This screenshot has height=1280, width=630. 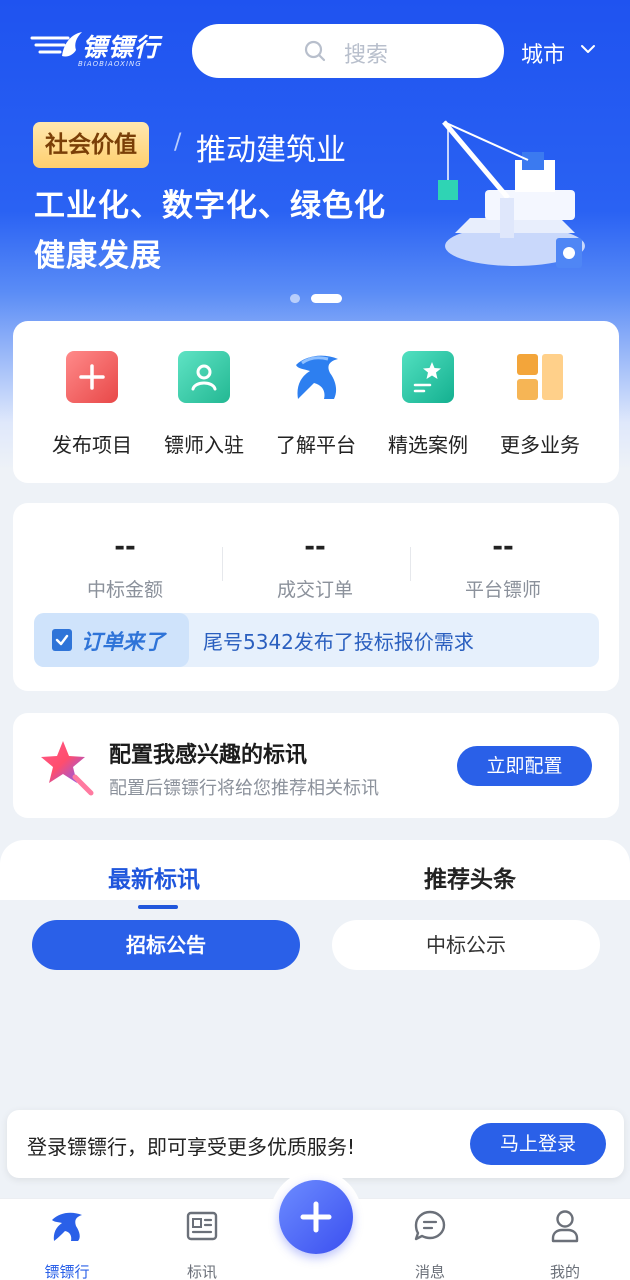 I want to click on service-join-as-escort: 镖师入驻, so click(x=204, y=404).